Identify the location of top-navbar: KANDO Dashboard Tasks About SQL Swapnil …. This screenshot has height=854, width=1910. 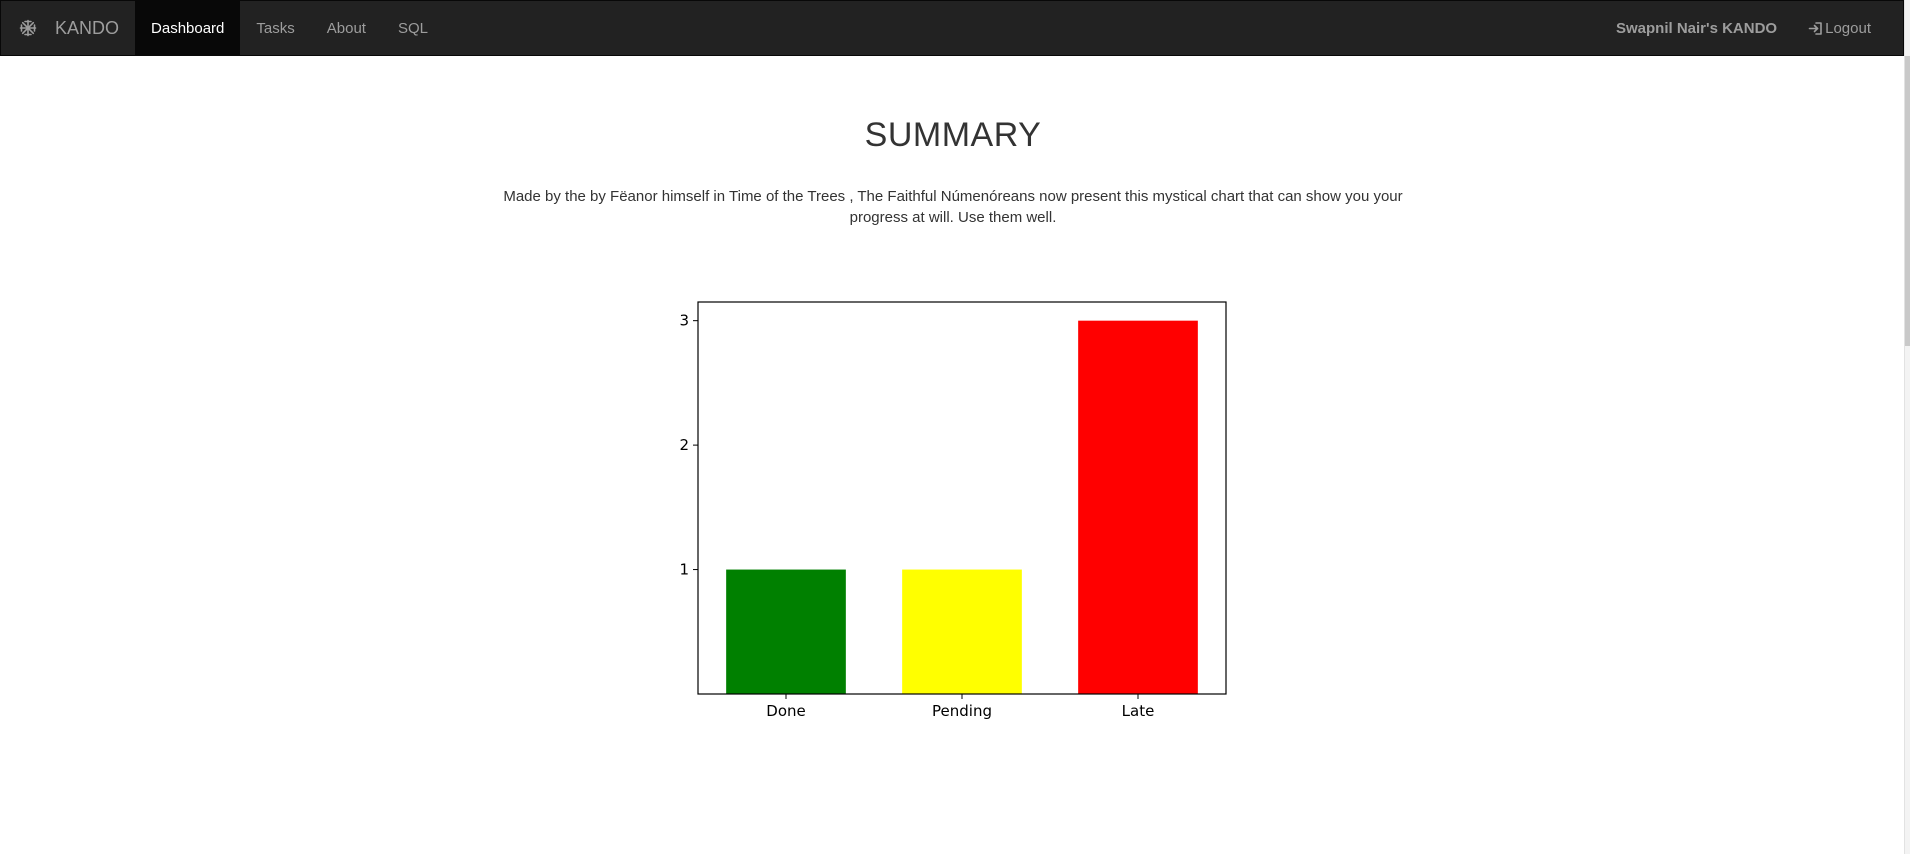
(952, 28).